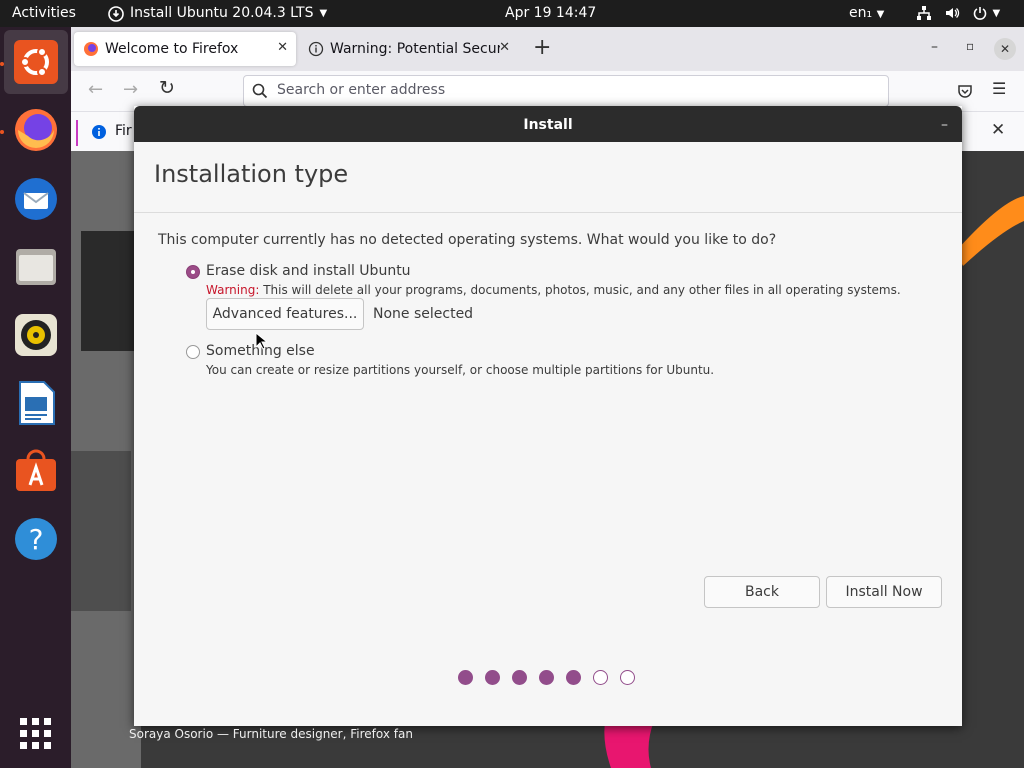 The image size is (1024, 768). Describe the element at coordinates (952, 13) in the screenshot. I see `volume-icon` at that location.